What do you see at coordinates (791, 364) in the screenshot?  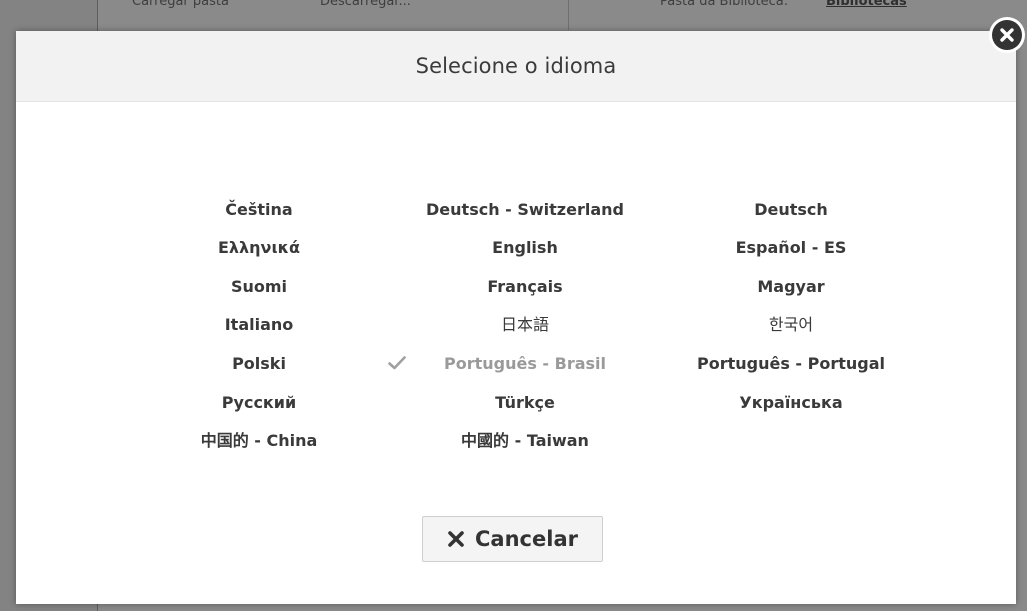 I see `language-option: Português - Portugal` at bounding box center [791, 364].